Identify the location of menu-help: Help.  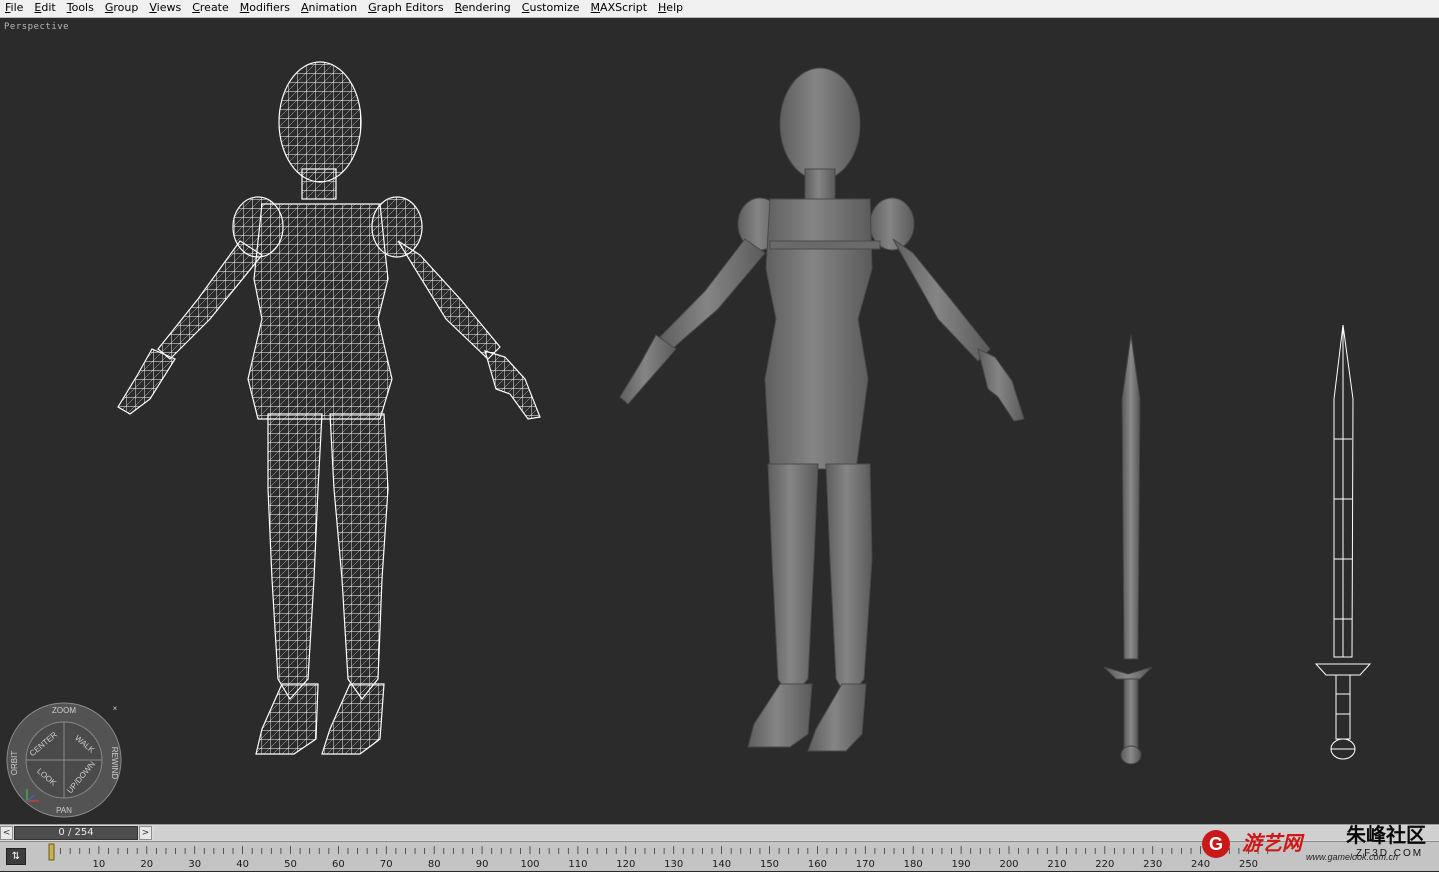
(671, 9).